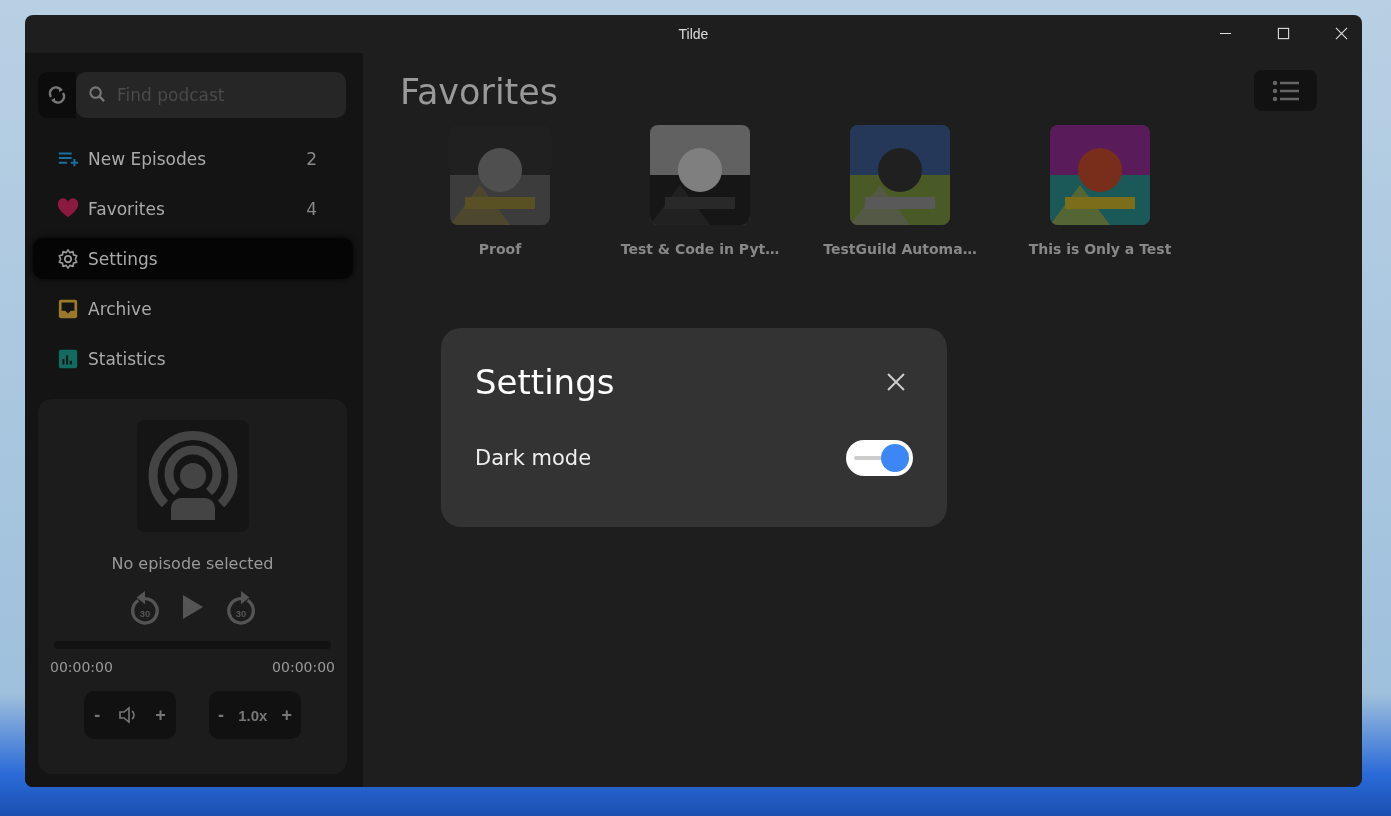 The height and width of the screenshot is (816, 1391). Describe the element at coordinates (192, 607) in the screenshot. I see `play-icon` at that location.